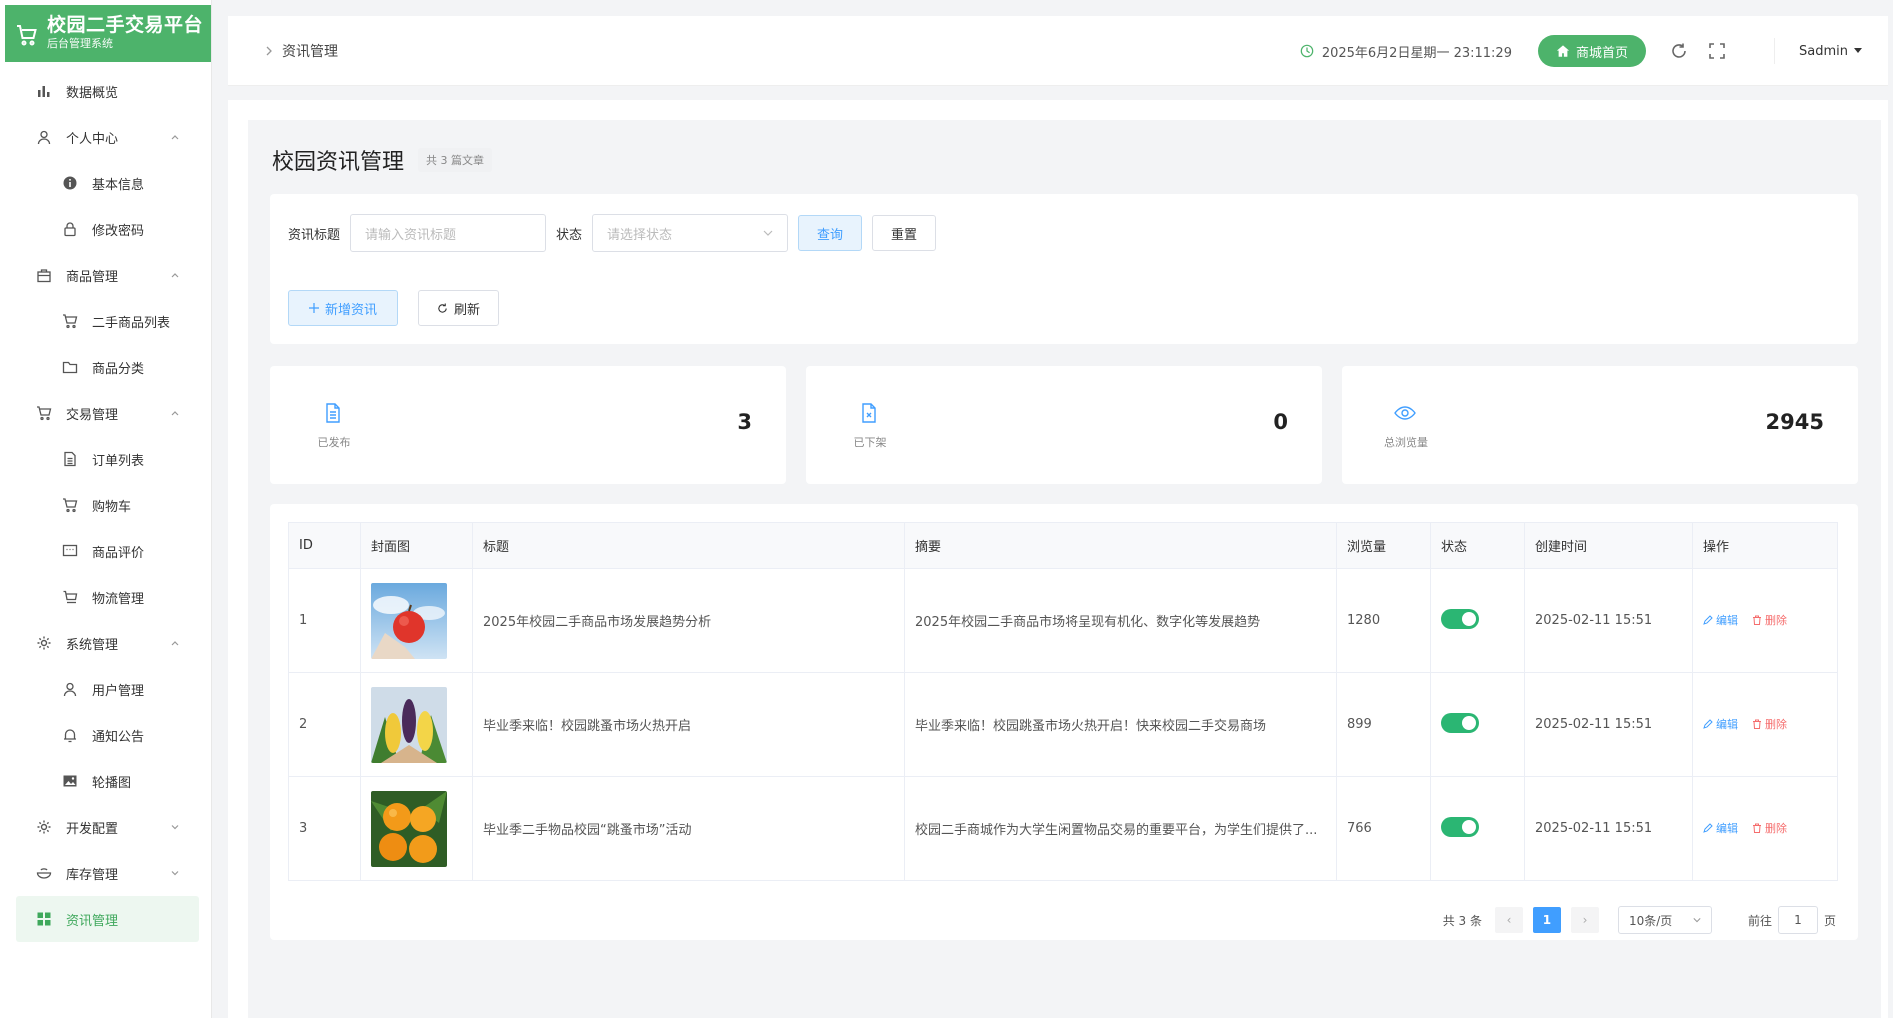  I want to click on reset-button: 重置, so click(904, 233).